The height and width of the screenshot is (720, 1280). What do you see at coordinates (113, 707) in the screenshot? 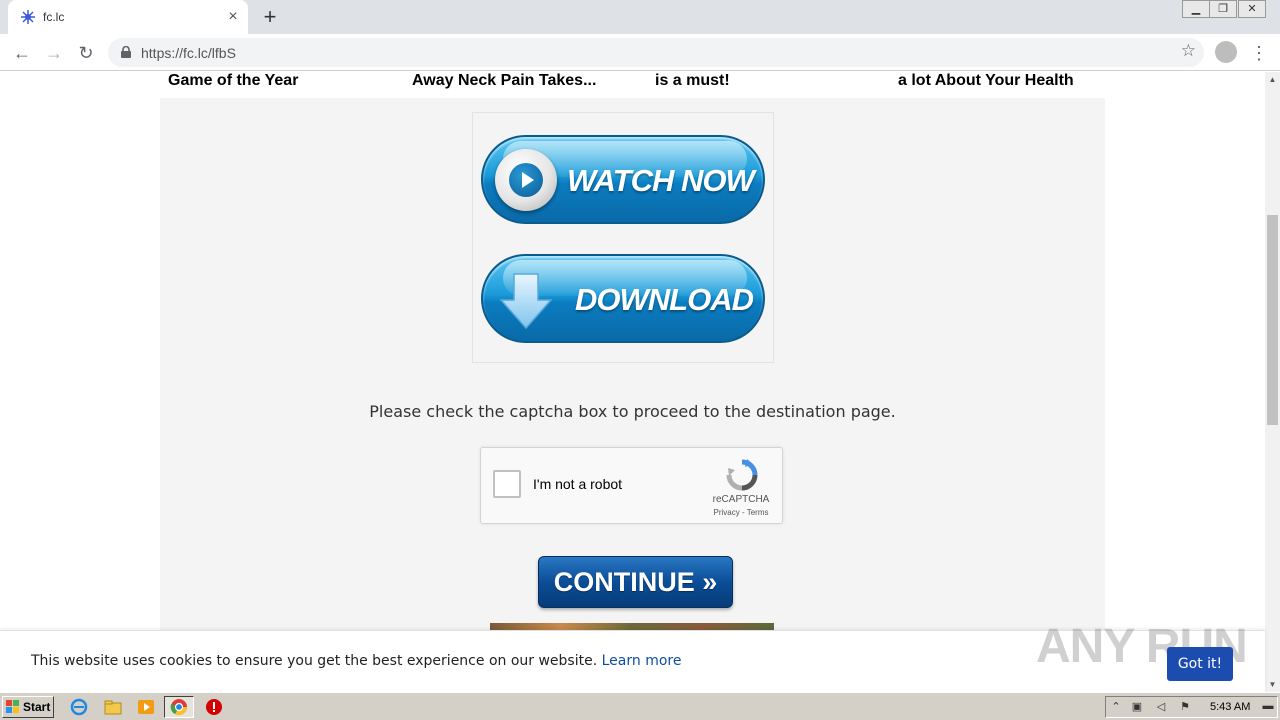
I see `folder-icon` at bounding box center [113, 707].